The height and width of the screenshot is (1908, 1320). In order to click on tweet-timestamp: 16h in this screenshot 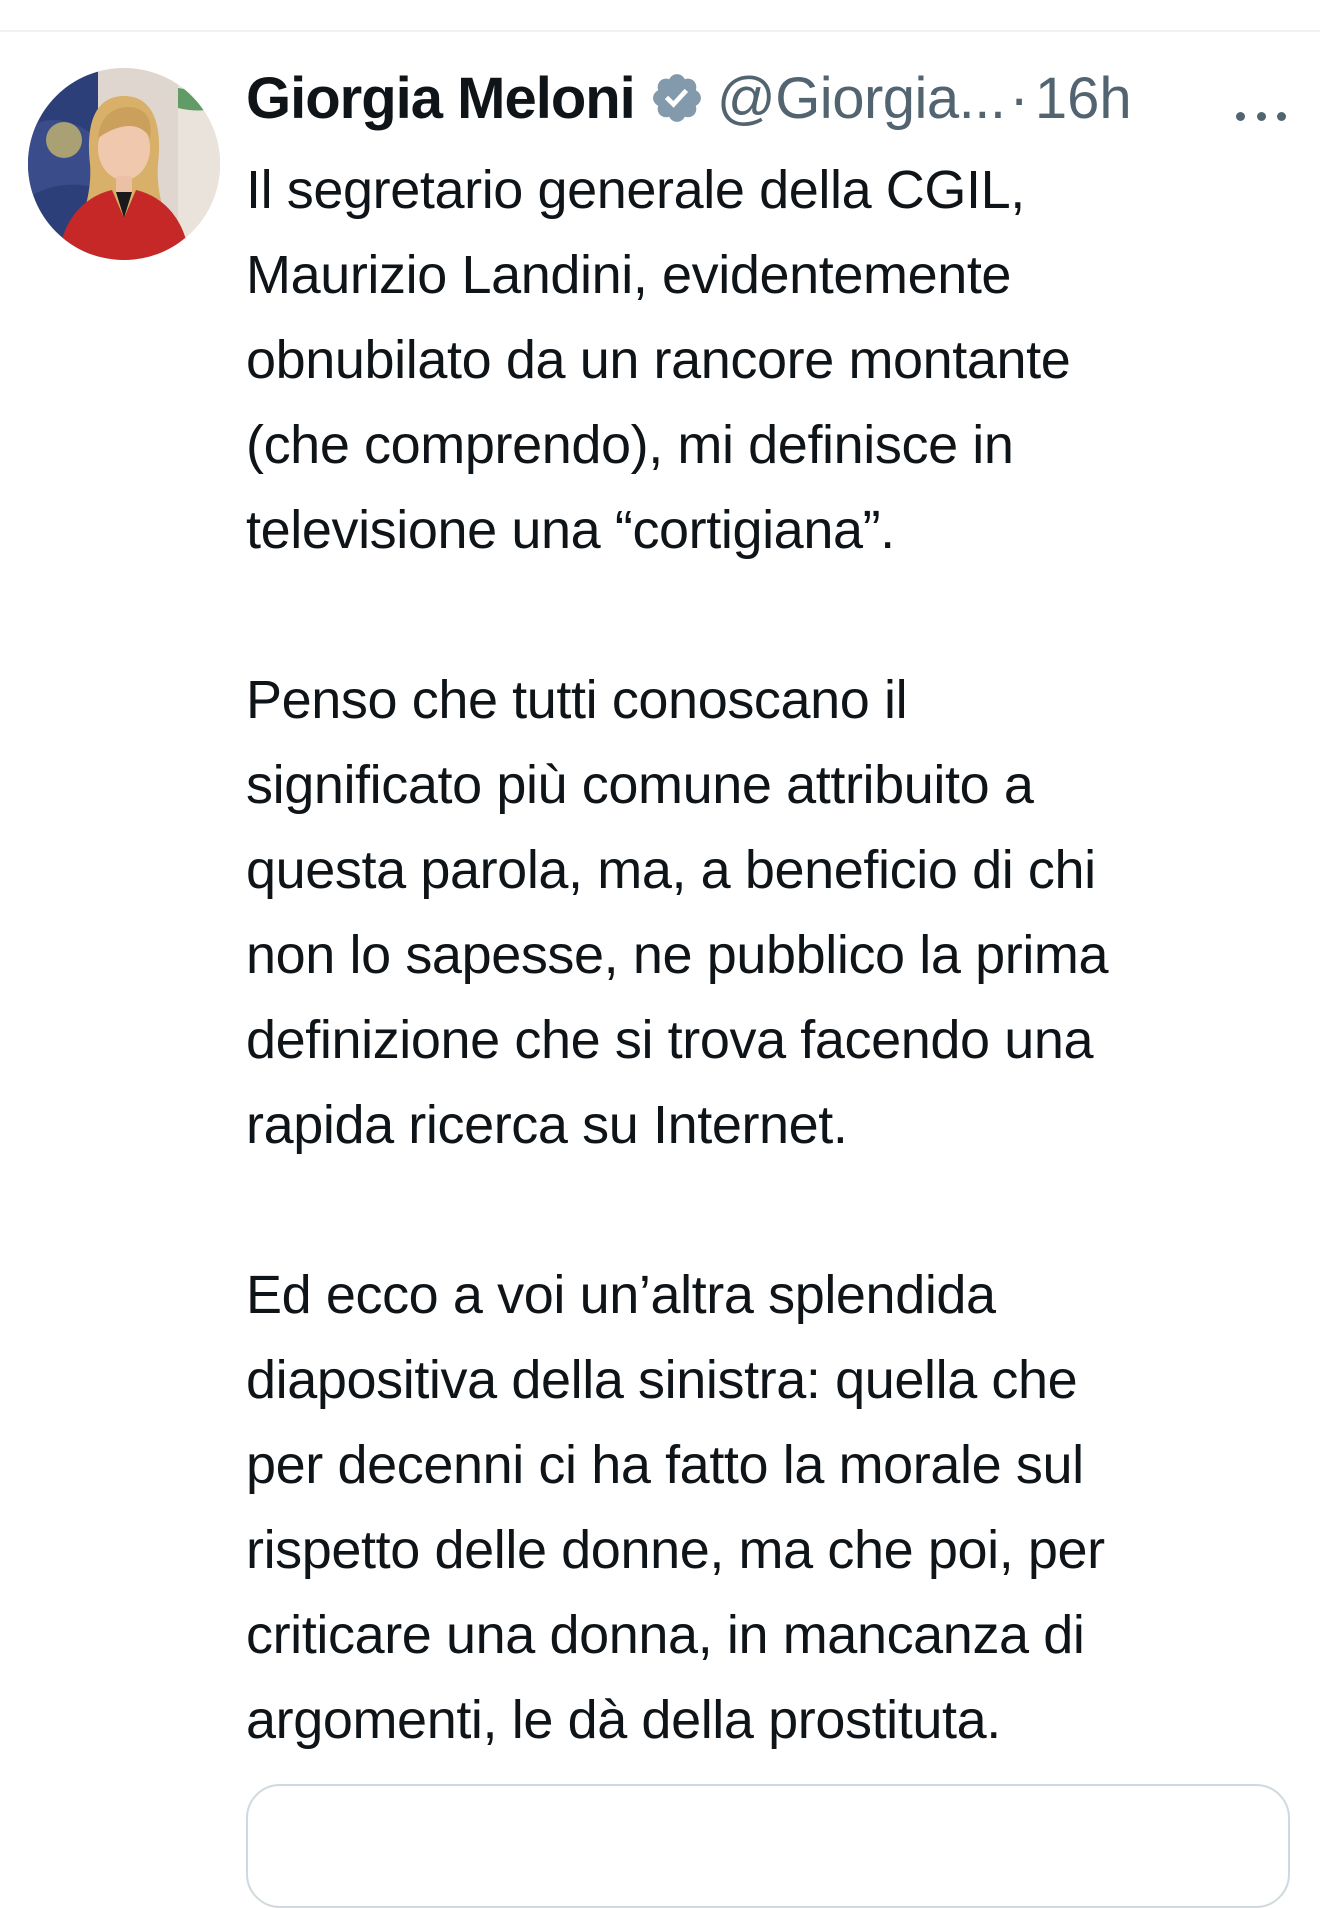, I will do `click(1083, 98)`.